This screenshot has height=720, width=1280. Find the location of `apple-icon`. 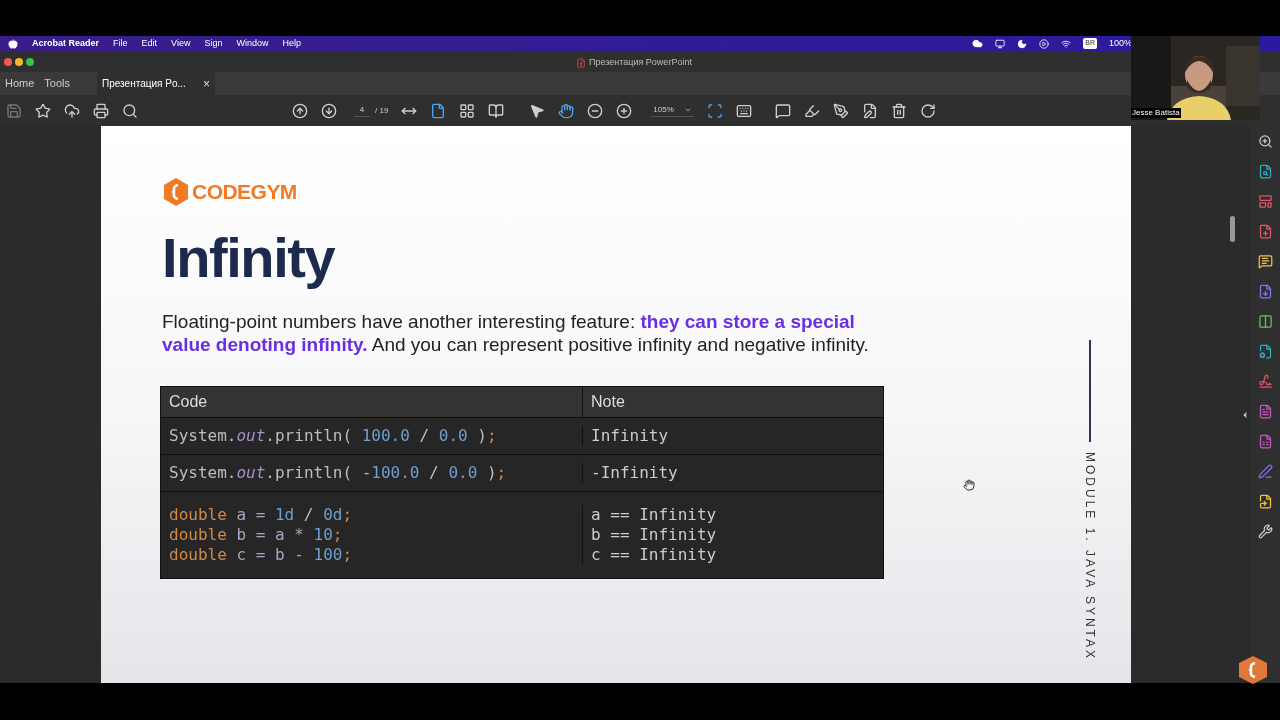

apple-icon is located at coordinates (13, 43).